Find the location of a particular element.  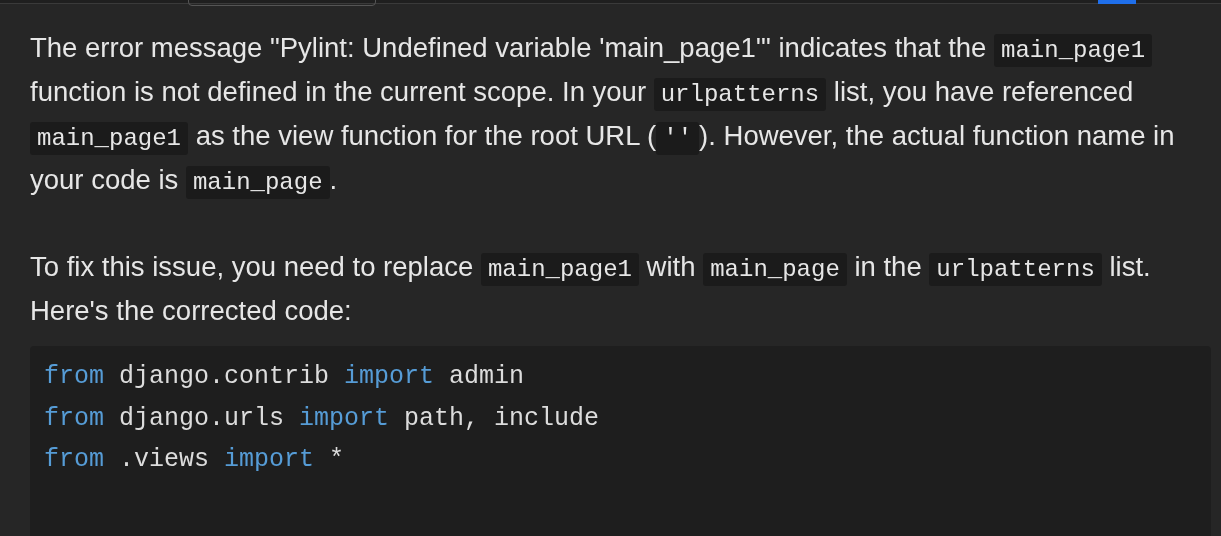

message-paragraph: To fix this issue, you need to replace main_page1 with main_page in the urlpatterns list. Here's the corrected code: is located at coordinates (591, 289).